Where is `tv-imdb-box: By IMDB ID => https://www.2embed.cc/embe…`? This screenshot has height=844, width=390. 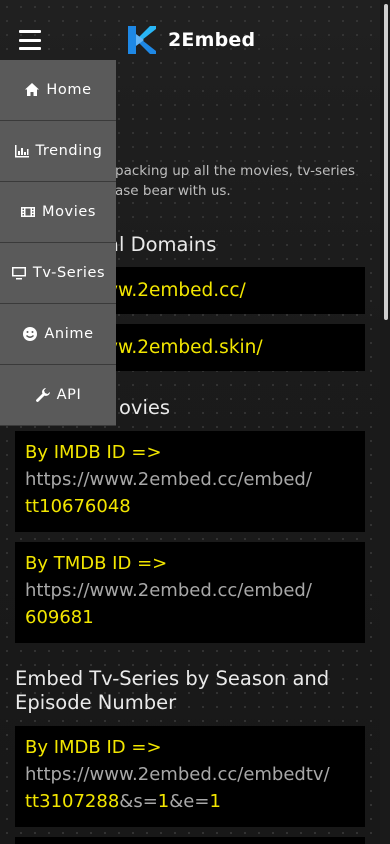
tv-imdb-box: By IMDB ID => https://www.2embed.cc/embe… is located at coordinates (190, 776).